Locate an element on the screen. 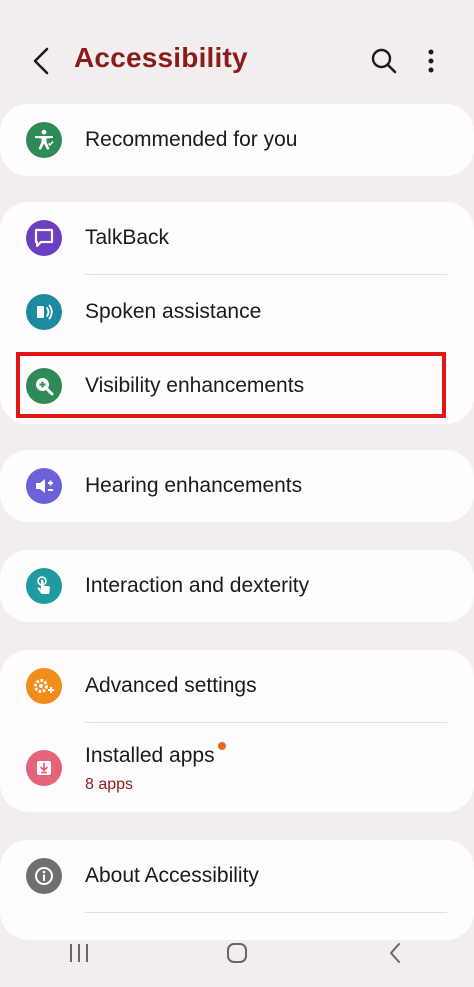 The image size is (474, 987). menu-item-label: Advanced settings is located at coordinates (171, 685).